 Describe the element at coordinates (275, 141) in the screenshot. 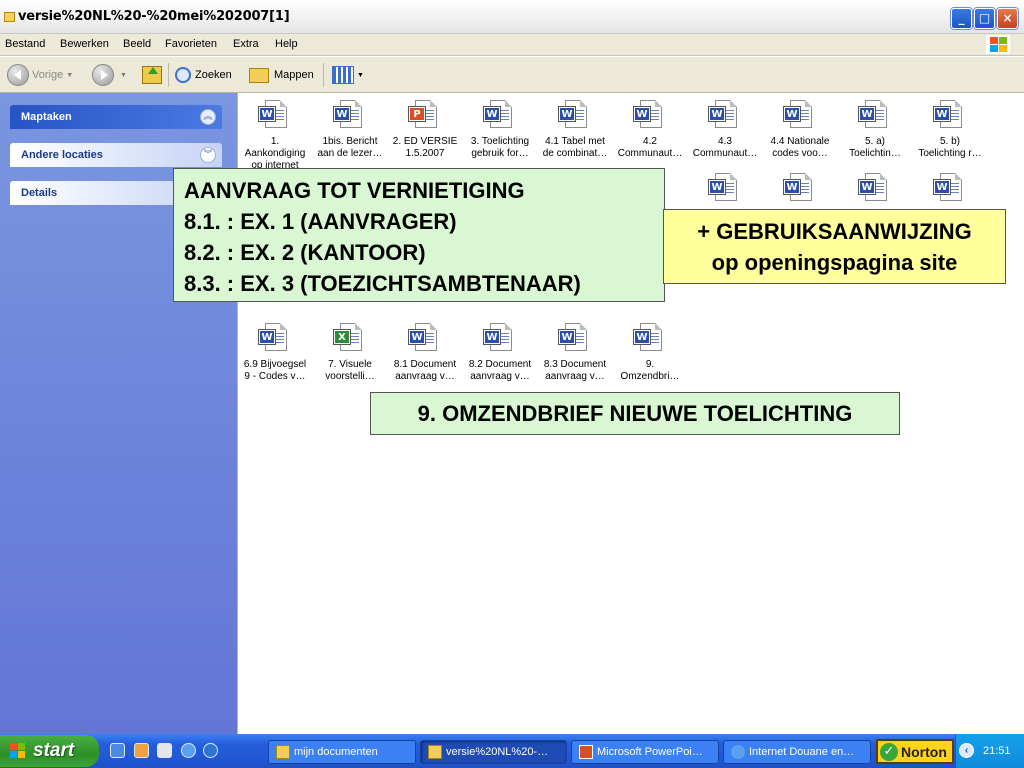

I see `file-name-line: 1.` at that location.